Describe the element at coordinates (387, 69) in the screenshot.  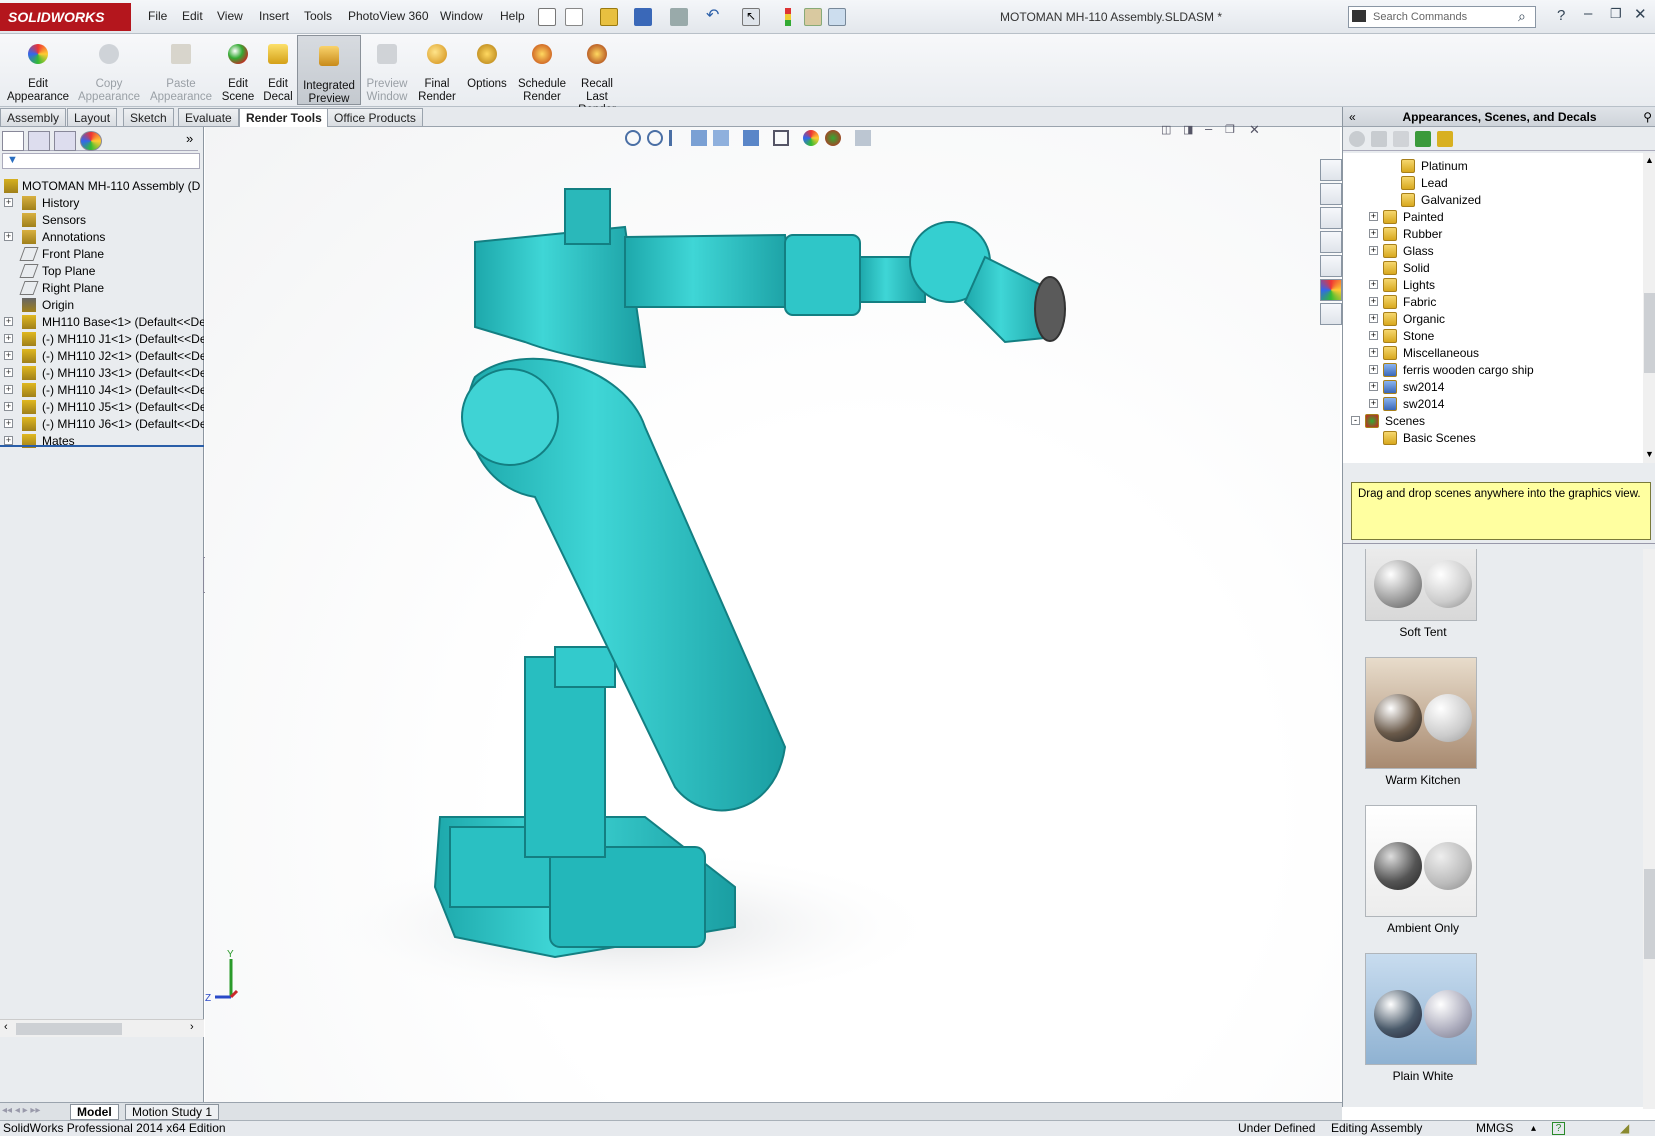
I see `preview-window-button: Preview Window` at that location.